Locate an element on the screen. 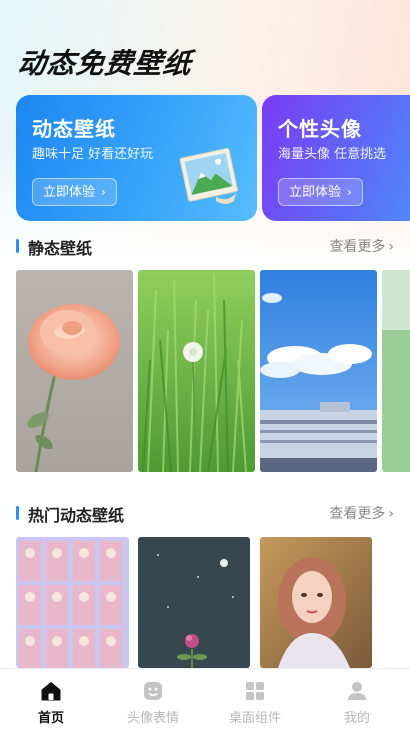 The width and height of the screenshot is (410, 730). tab-avatar-emoji: 头像表情 is located at coordinates (153, 699).